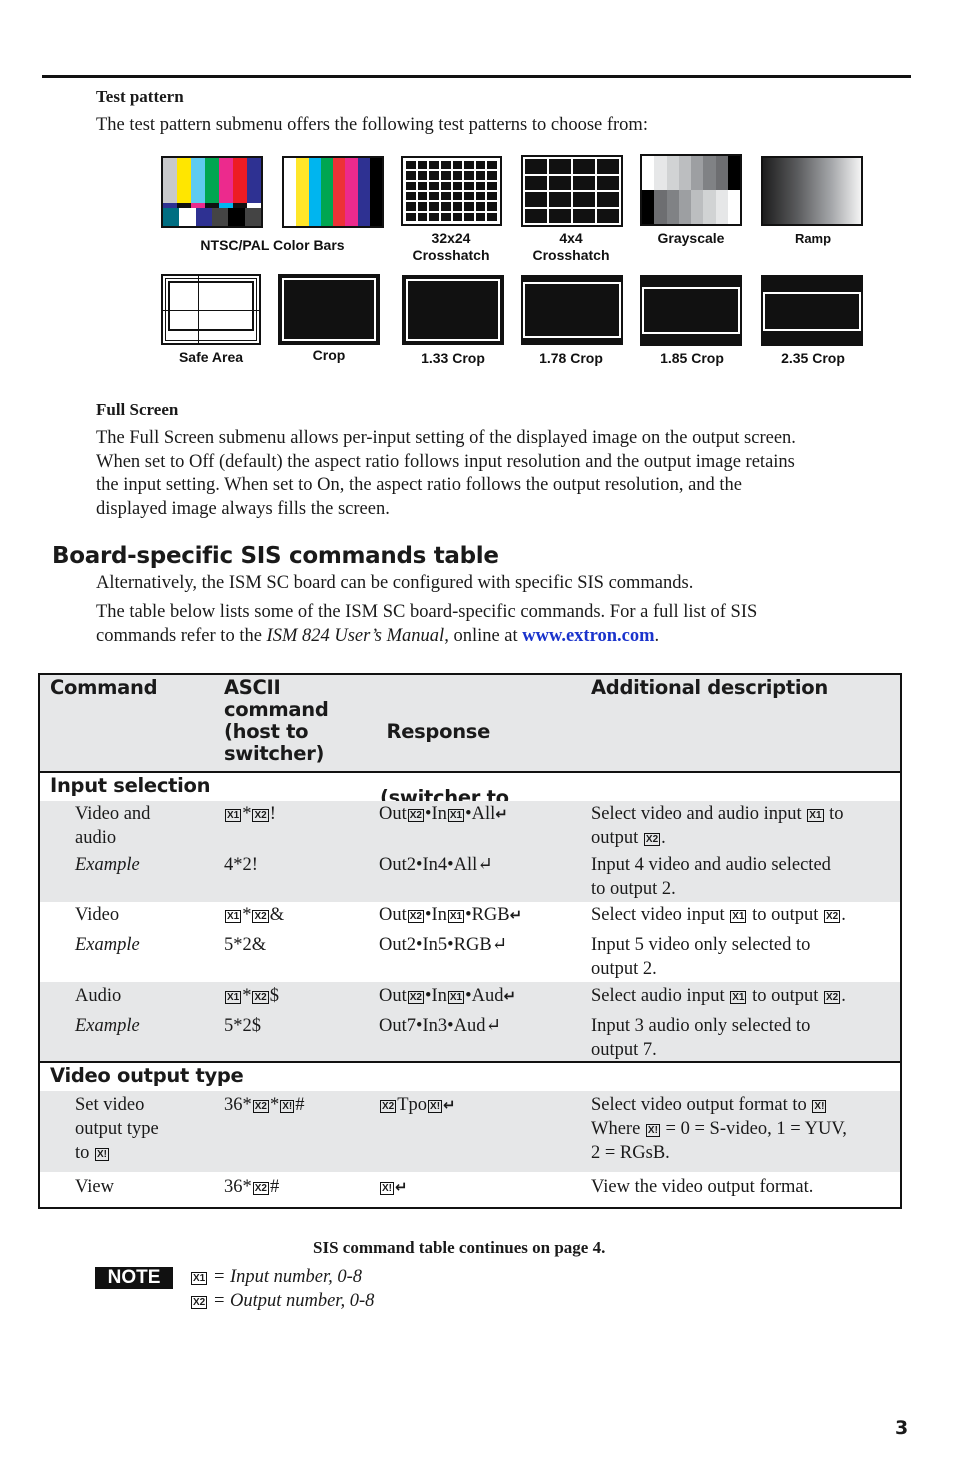  What do you see at coordinates (451, 238) in the screenshot?
I see `label-line: 32x24` at bounding box center [451, 238].